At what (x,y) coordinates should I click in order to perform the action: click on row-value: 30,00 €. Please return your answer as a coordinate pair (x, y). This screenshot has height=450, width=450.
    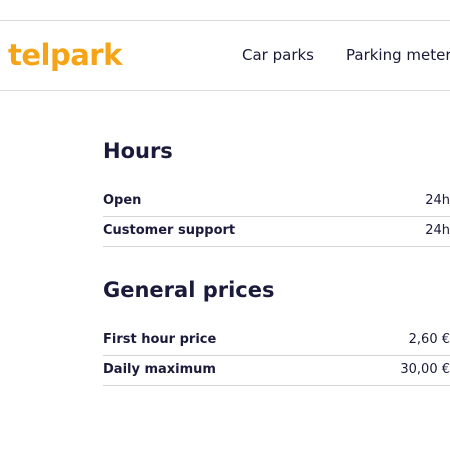
    Looking at the image, I should click on (425, 369).